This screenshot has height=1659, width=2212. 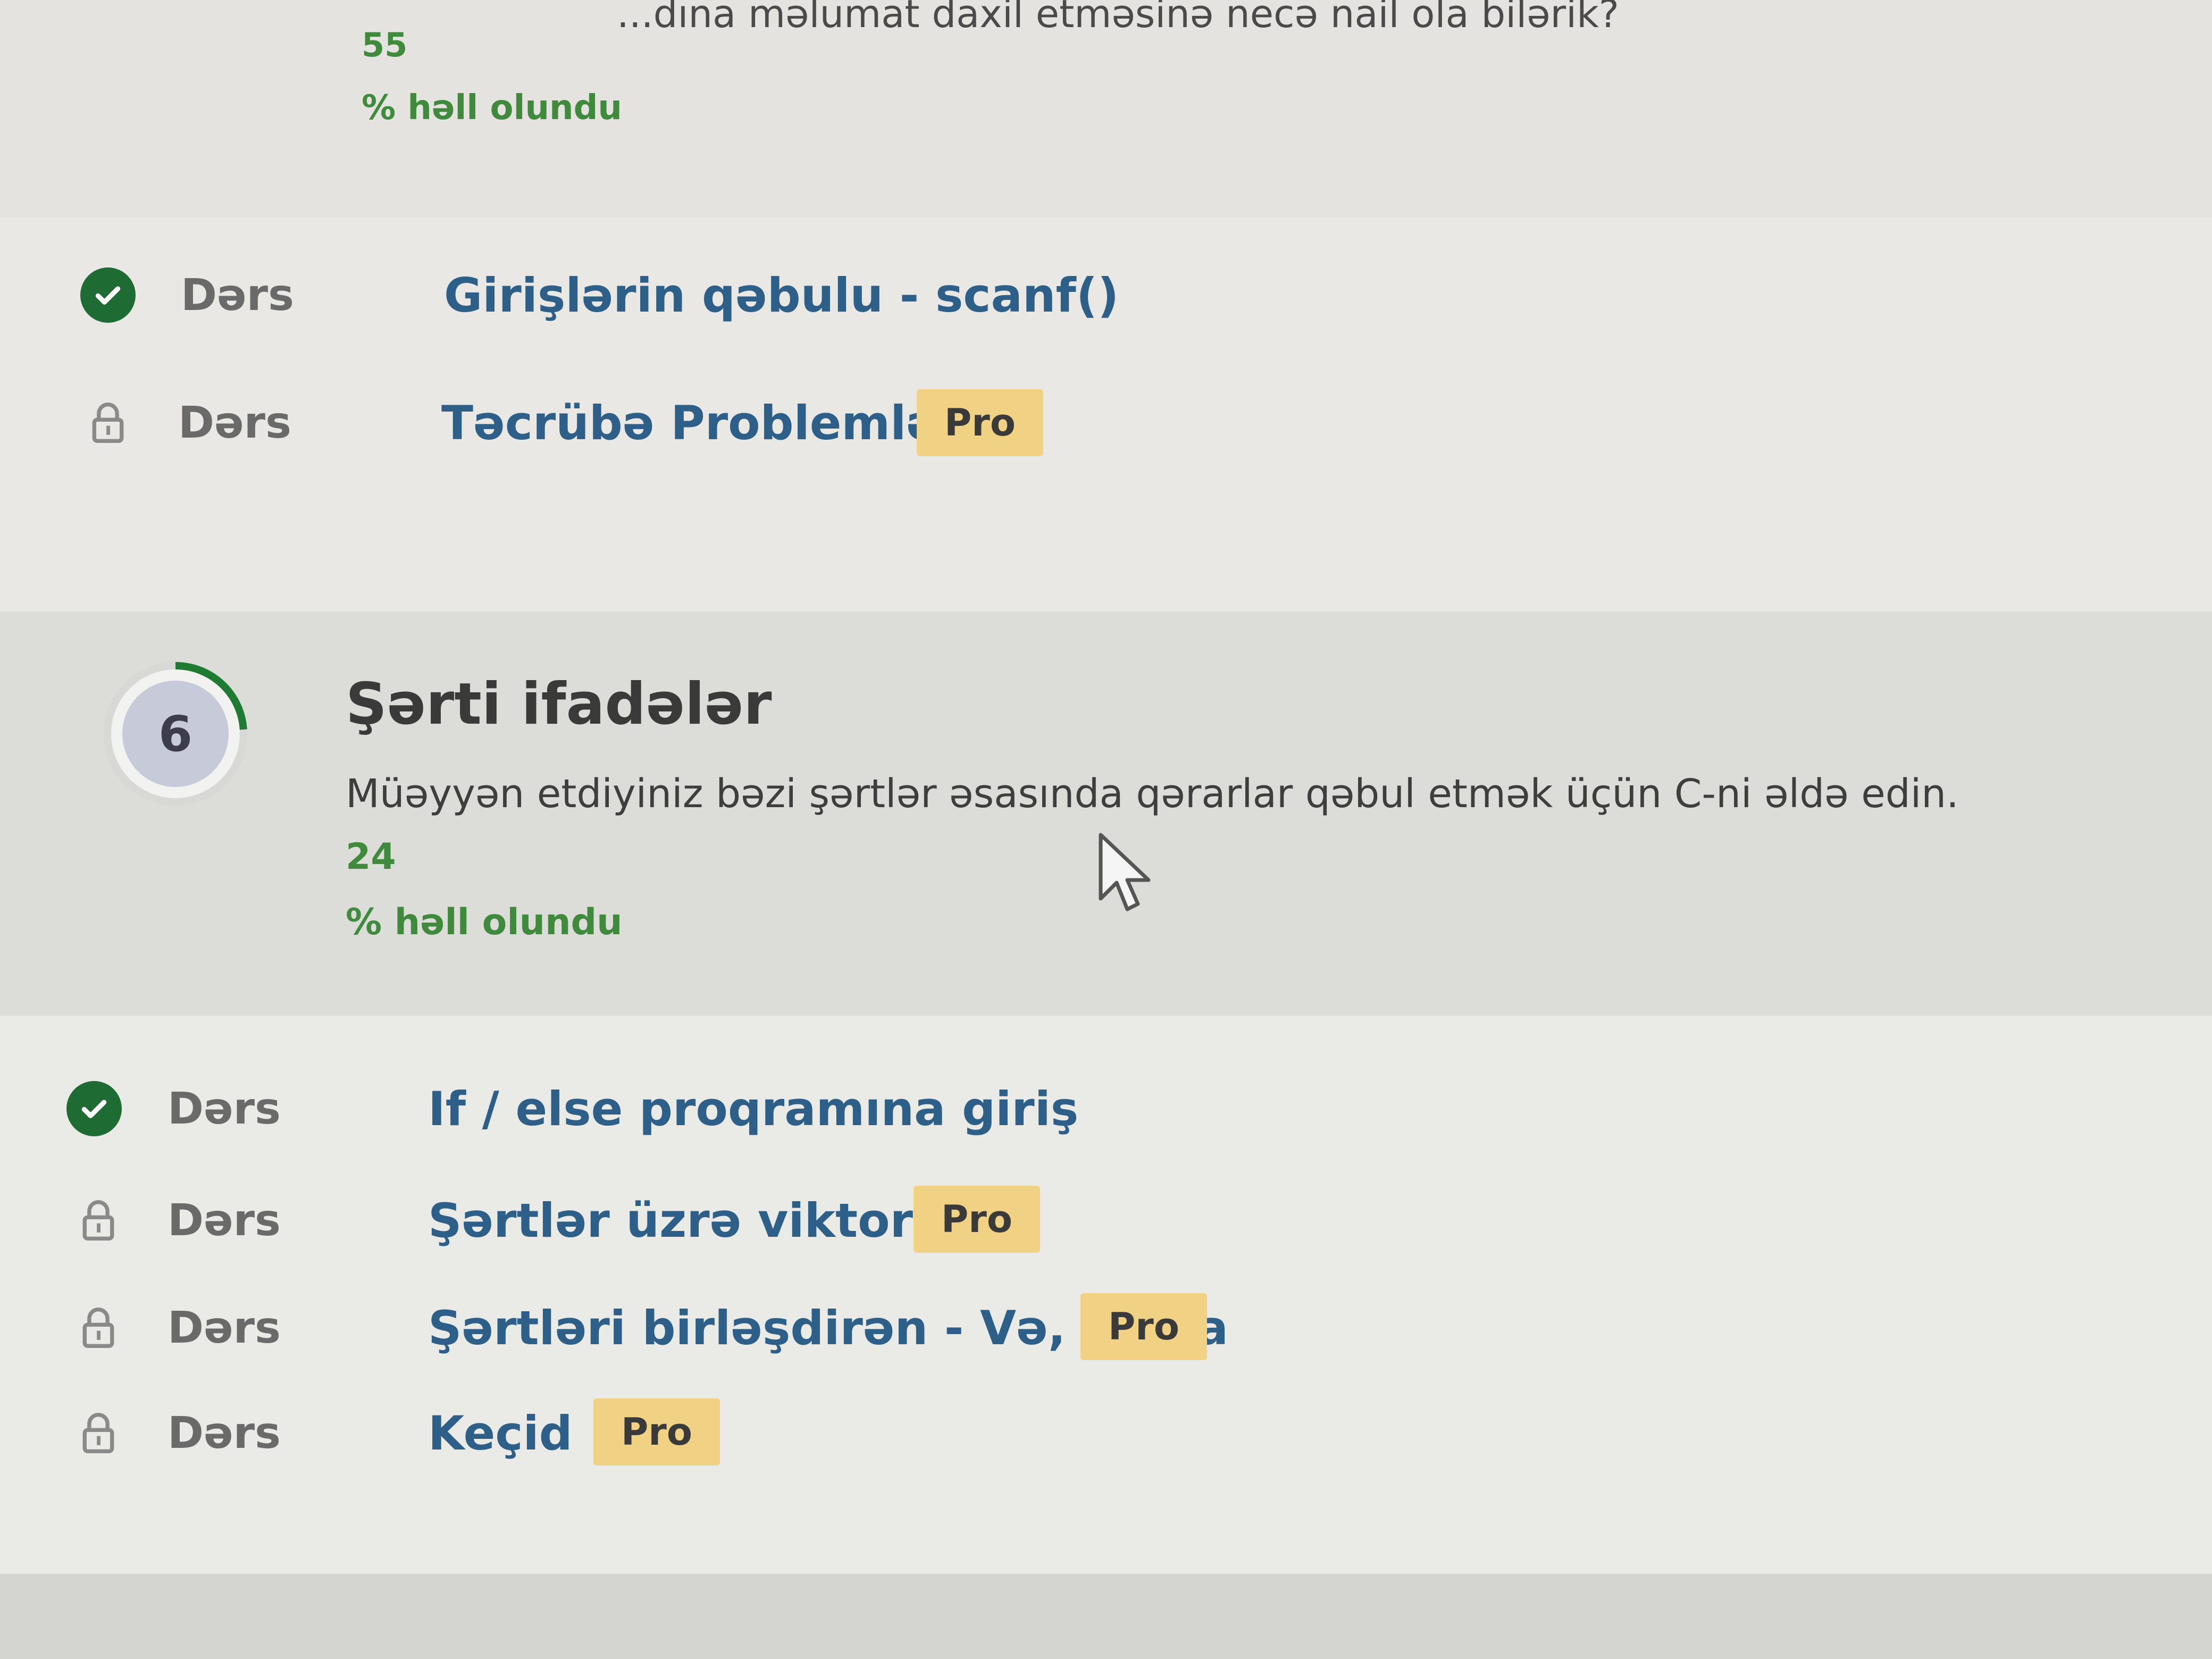 What do you see at coordinates (500, 1433) in the screenshot?
I see `lesson-title-link: Keçid` at bounding box center [500, 1433].